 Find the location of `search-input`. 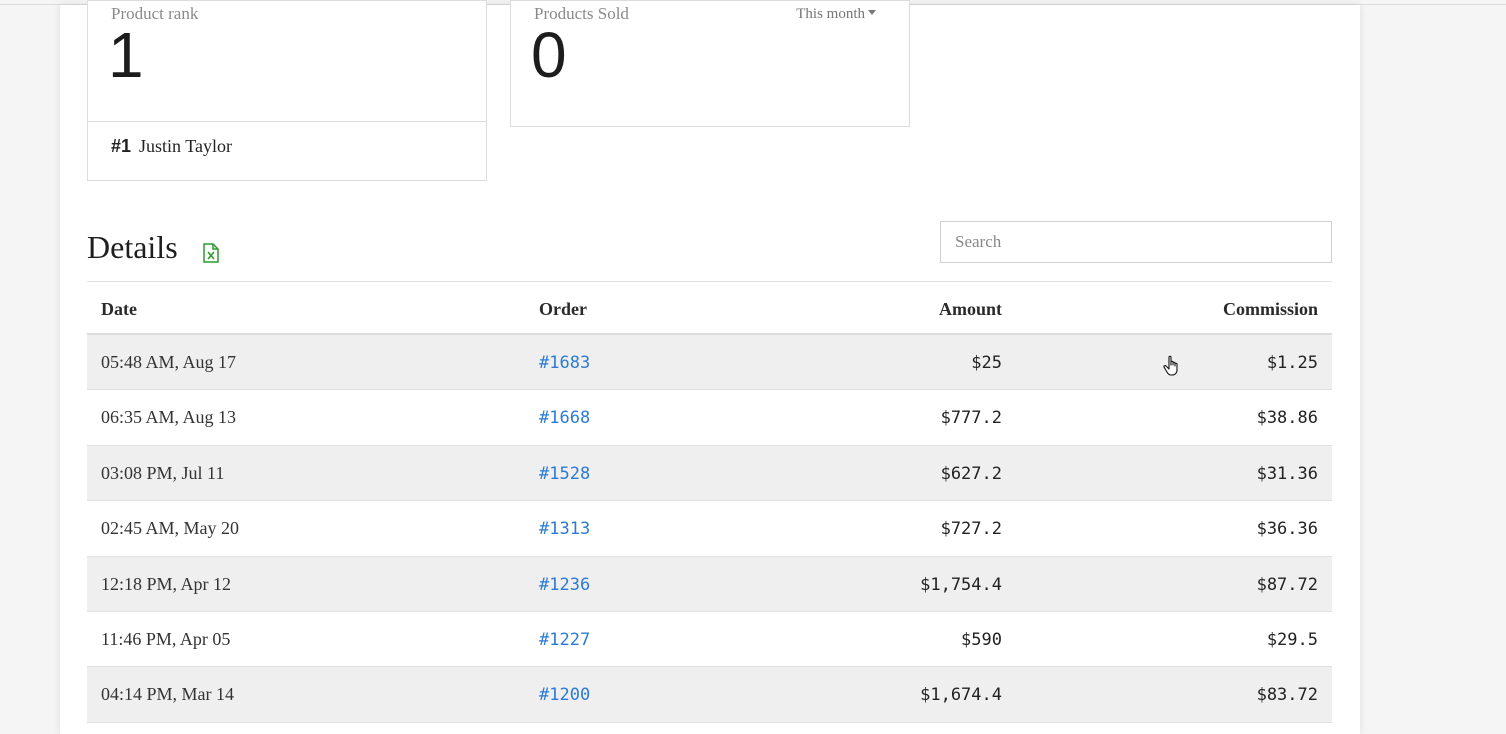

search-input is located at coordinates (1136, 242).